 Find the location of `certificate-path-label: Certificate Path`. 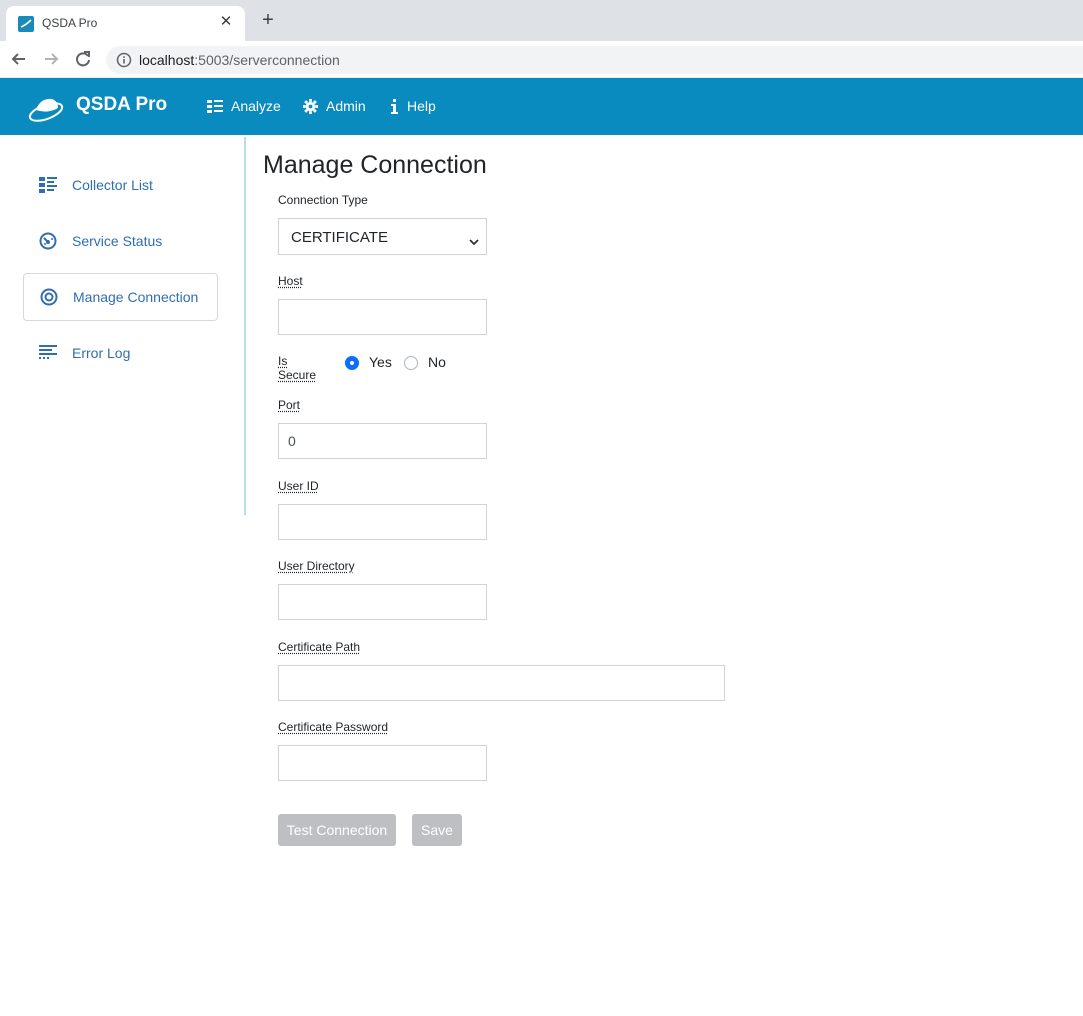

certificate-path-label: Certificate Path is located at coordinates (319, 647).